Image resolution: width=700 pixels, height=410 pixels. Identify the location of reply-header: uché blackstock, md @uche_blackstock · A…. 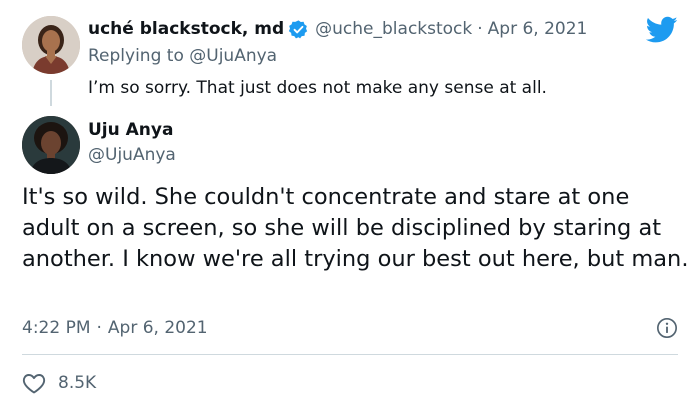
(337, 29).